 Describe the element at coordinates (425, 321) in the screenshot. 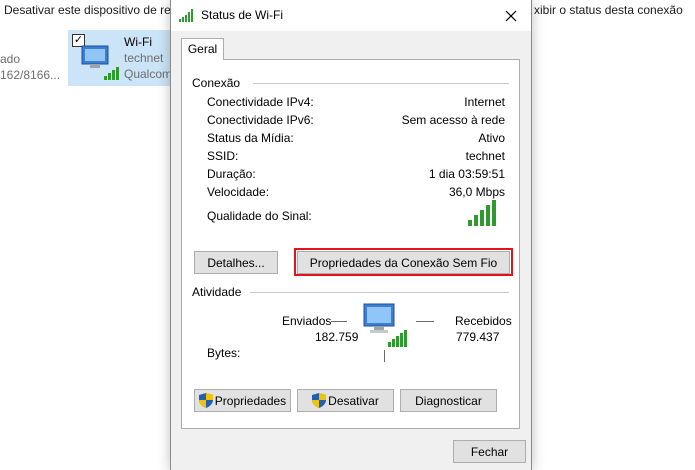

I see `received-dash` at that location.